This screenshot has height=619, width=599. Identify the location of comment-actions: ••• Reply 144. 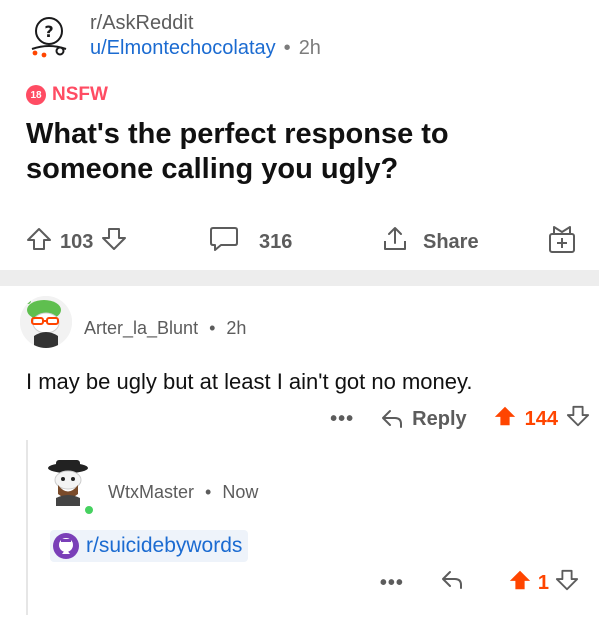
(460, 419).